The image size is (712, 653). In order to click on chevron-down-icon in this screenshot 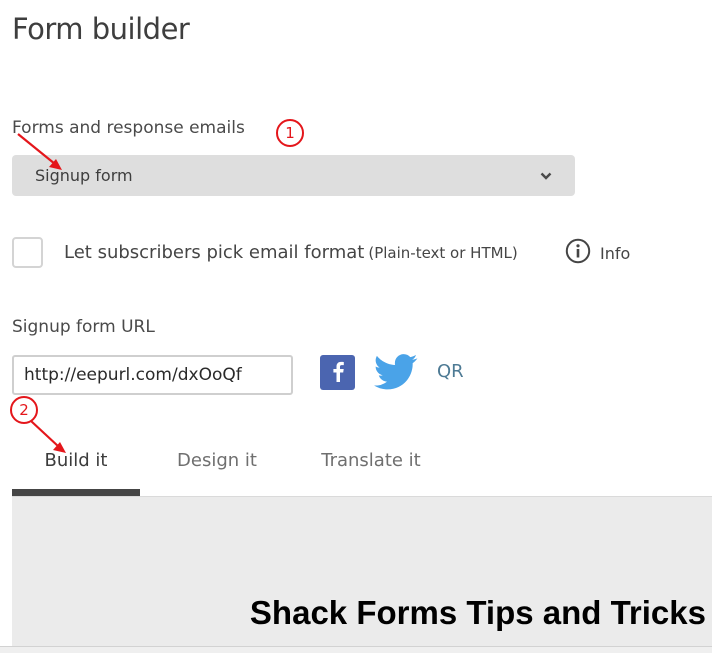, I will do `click(546, 176)`.